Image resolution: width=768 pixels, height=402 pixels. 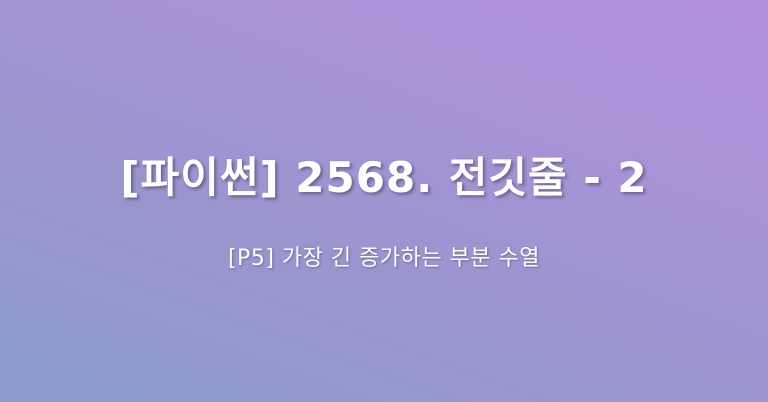 What do you see at coordinates (384, 258) in the screenshot?
I see `post-subtitle: [P5] 가장 긴 증가하는 부분 수열` at bounding box center [384, 258].